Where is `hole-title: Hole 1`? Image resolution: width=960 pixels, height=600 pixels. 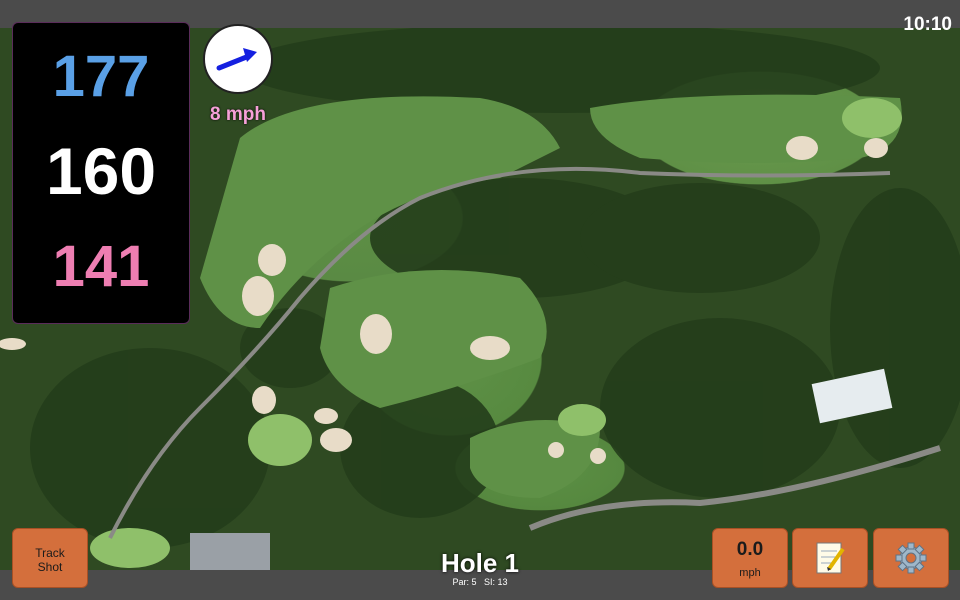
hole-title: Hole 1 is located at coordinates (480, 563).